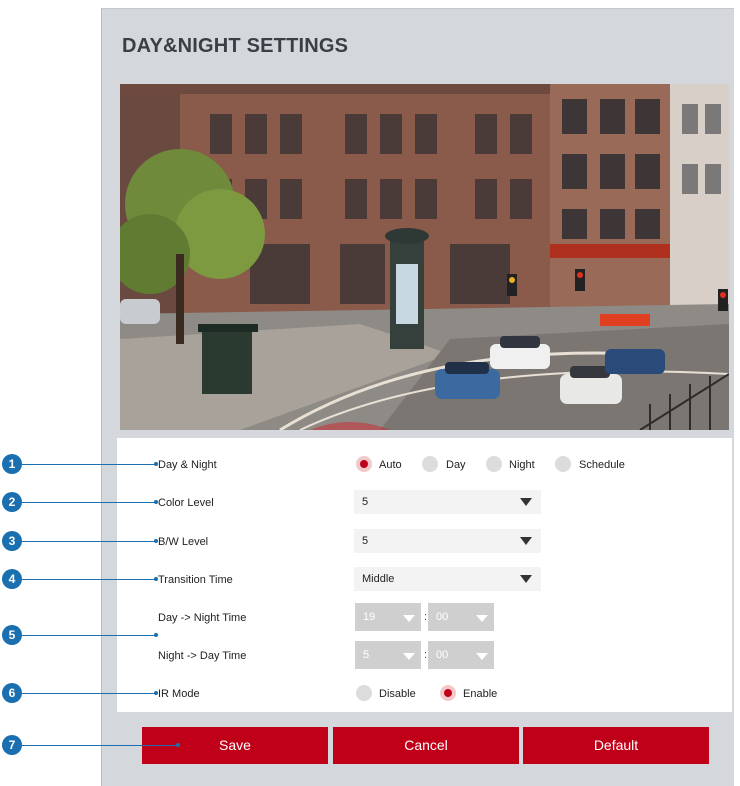  What do you see at coordinates (12, 579) in the screenshot?
I see `callout-4: 4` at bounding box center [12, 579].